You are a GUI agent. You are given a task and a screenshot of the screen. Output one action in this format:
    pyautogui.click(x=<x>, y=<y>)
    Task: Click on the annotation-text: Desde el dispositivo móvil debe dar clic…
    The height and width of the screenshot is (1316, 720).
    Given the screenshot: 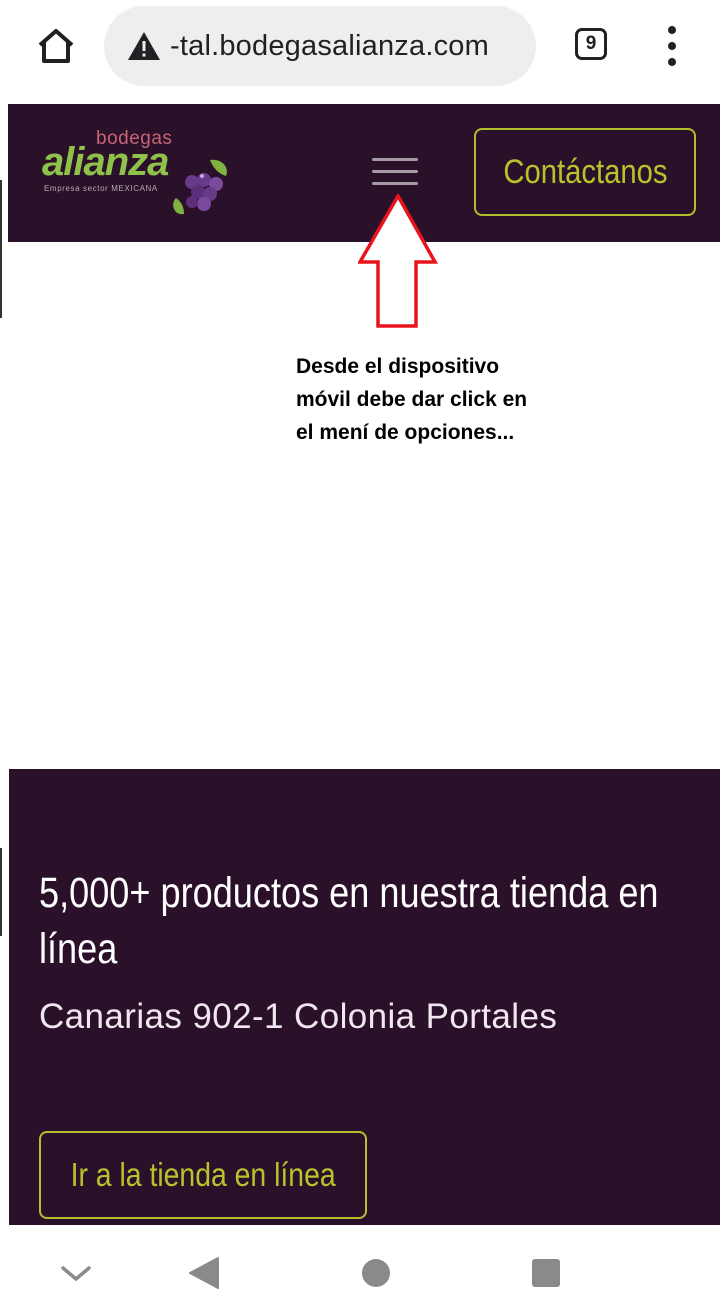 What is the action you would take?
    pyautogui.click(x=461, y=399)
    